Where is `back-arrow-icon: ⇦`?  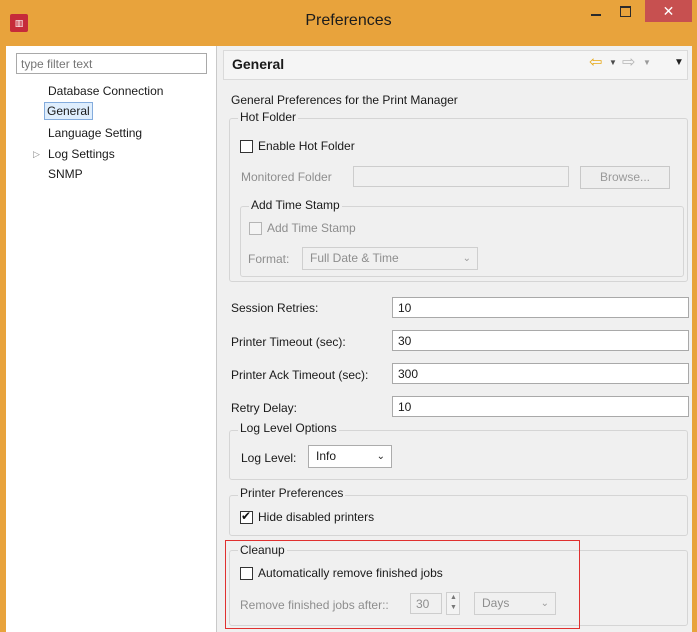 back-arrow-icon: ⇦ is located at coordinates (598, 63).